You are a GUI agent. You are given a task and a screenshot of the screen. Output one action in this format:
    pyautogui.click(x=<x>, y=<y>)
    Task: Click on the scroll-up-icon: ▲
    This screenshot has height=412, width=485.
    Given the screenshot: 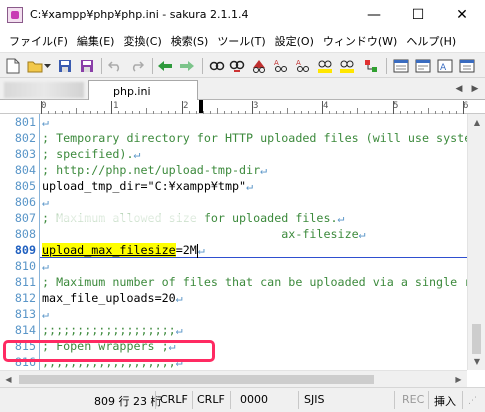 What is the action you would take?
    pyautogui.click(x=476, y=122)
    